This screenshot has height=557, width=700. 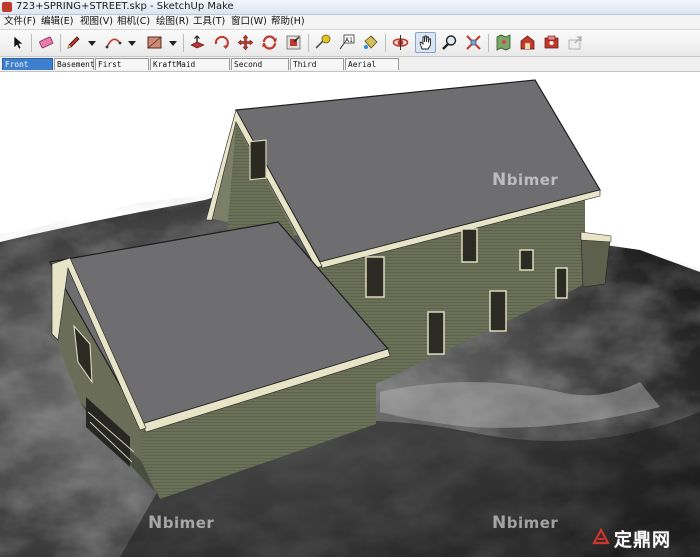 What do you see at coordinates (221, 42) in the screenshot?
I see `rotate-icon` at bounding box center [221, 42].